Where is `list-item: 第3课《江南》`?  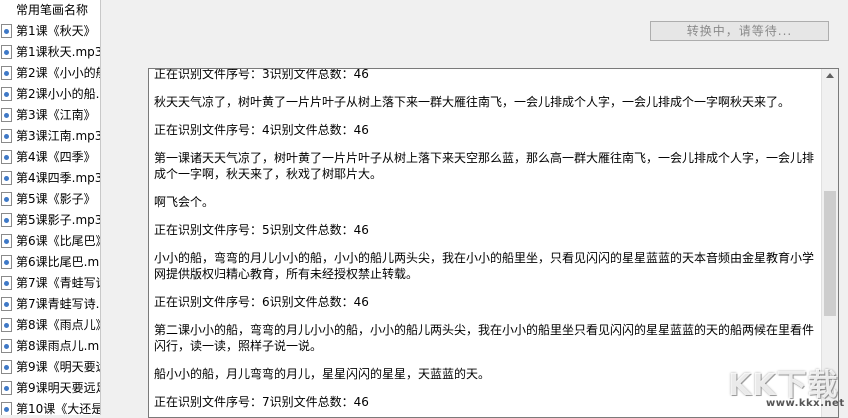
list-item: 第3课《江南》 is located at coordinates (50, 115).